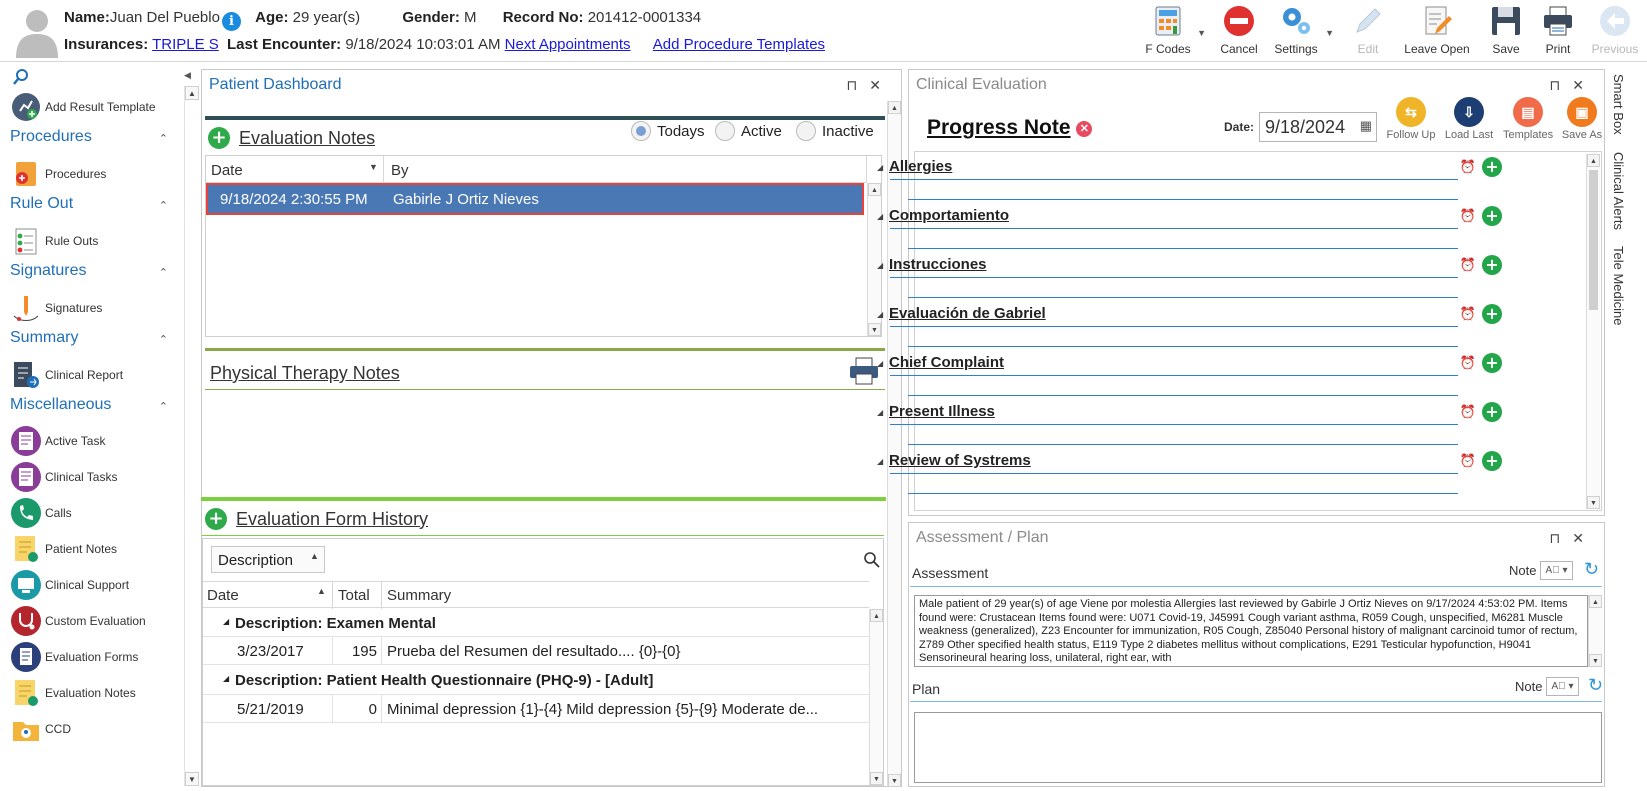 The image size is (1647, 791). I want to click on collapse-sidebar-icon: ◀, so click(187, 75).